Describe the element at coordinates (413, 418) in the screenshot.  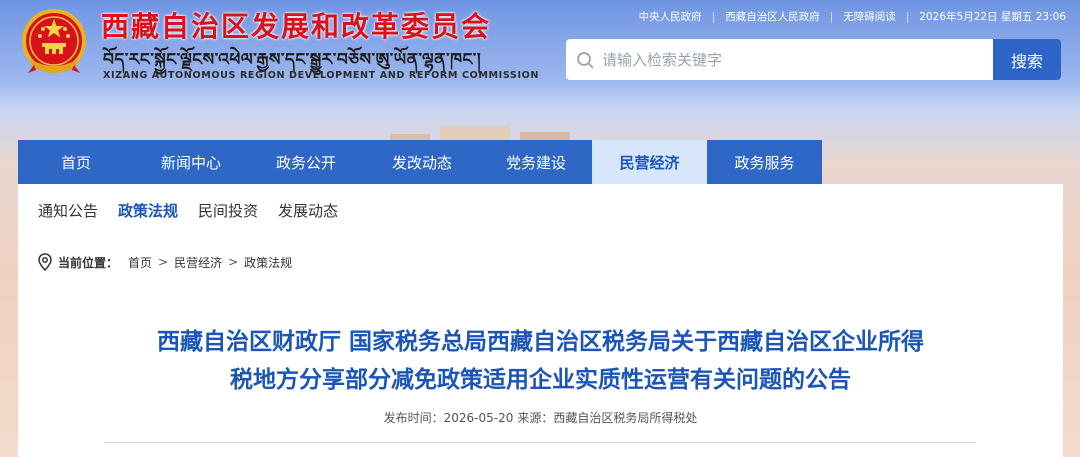
I see `publish-label: 发布时间：` at that location.